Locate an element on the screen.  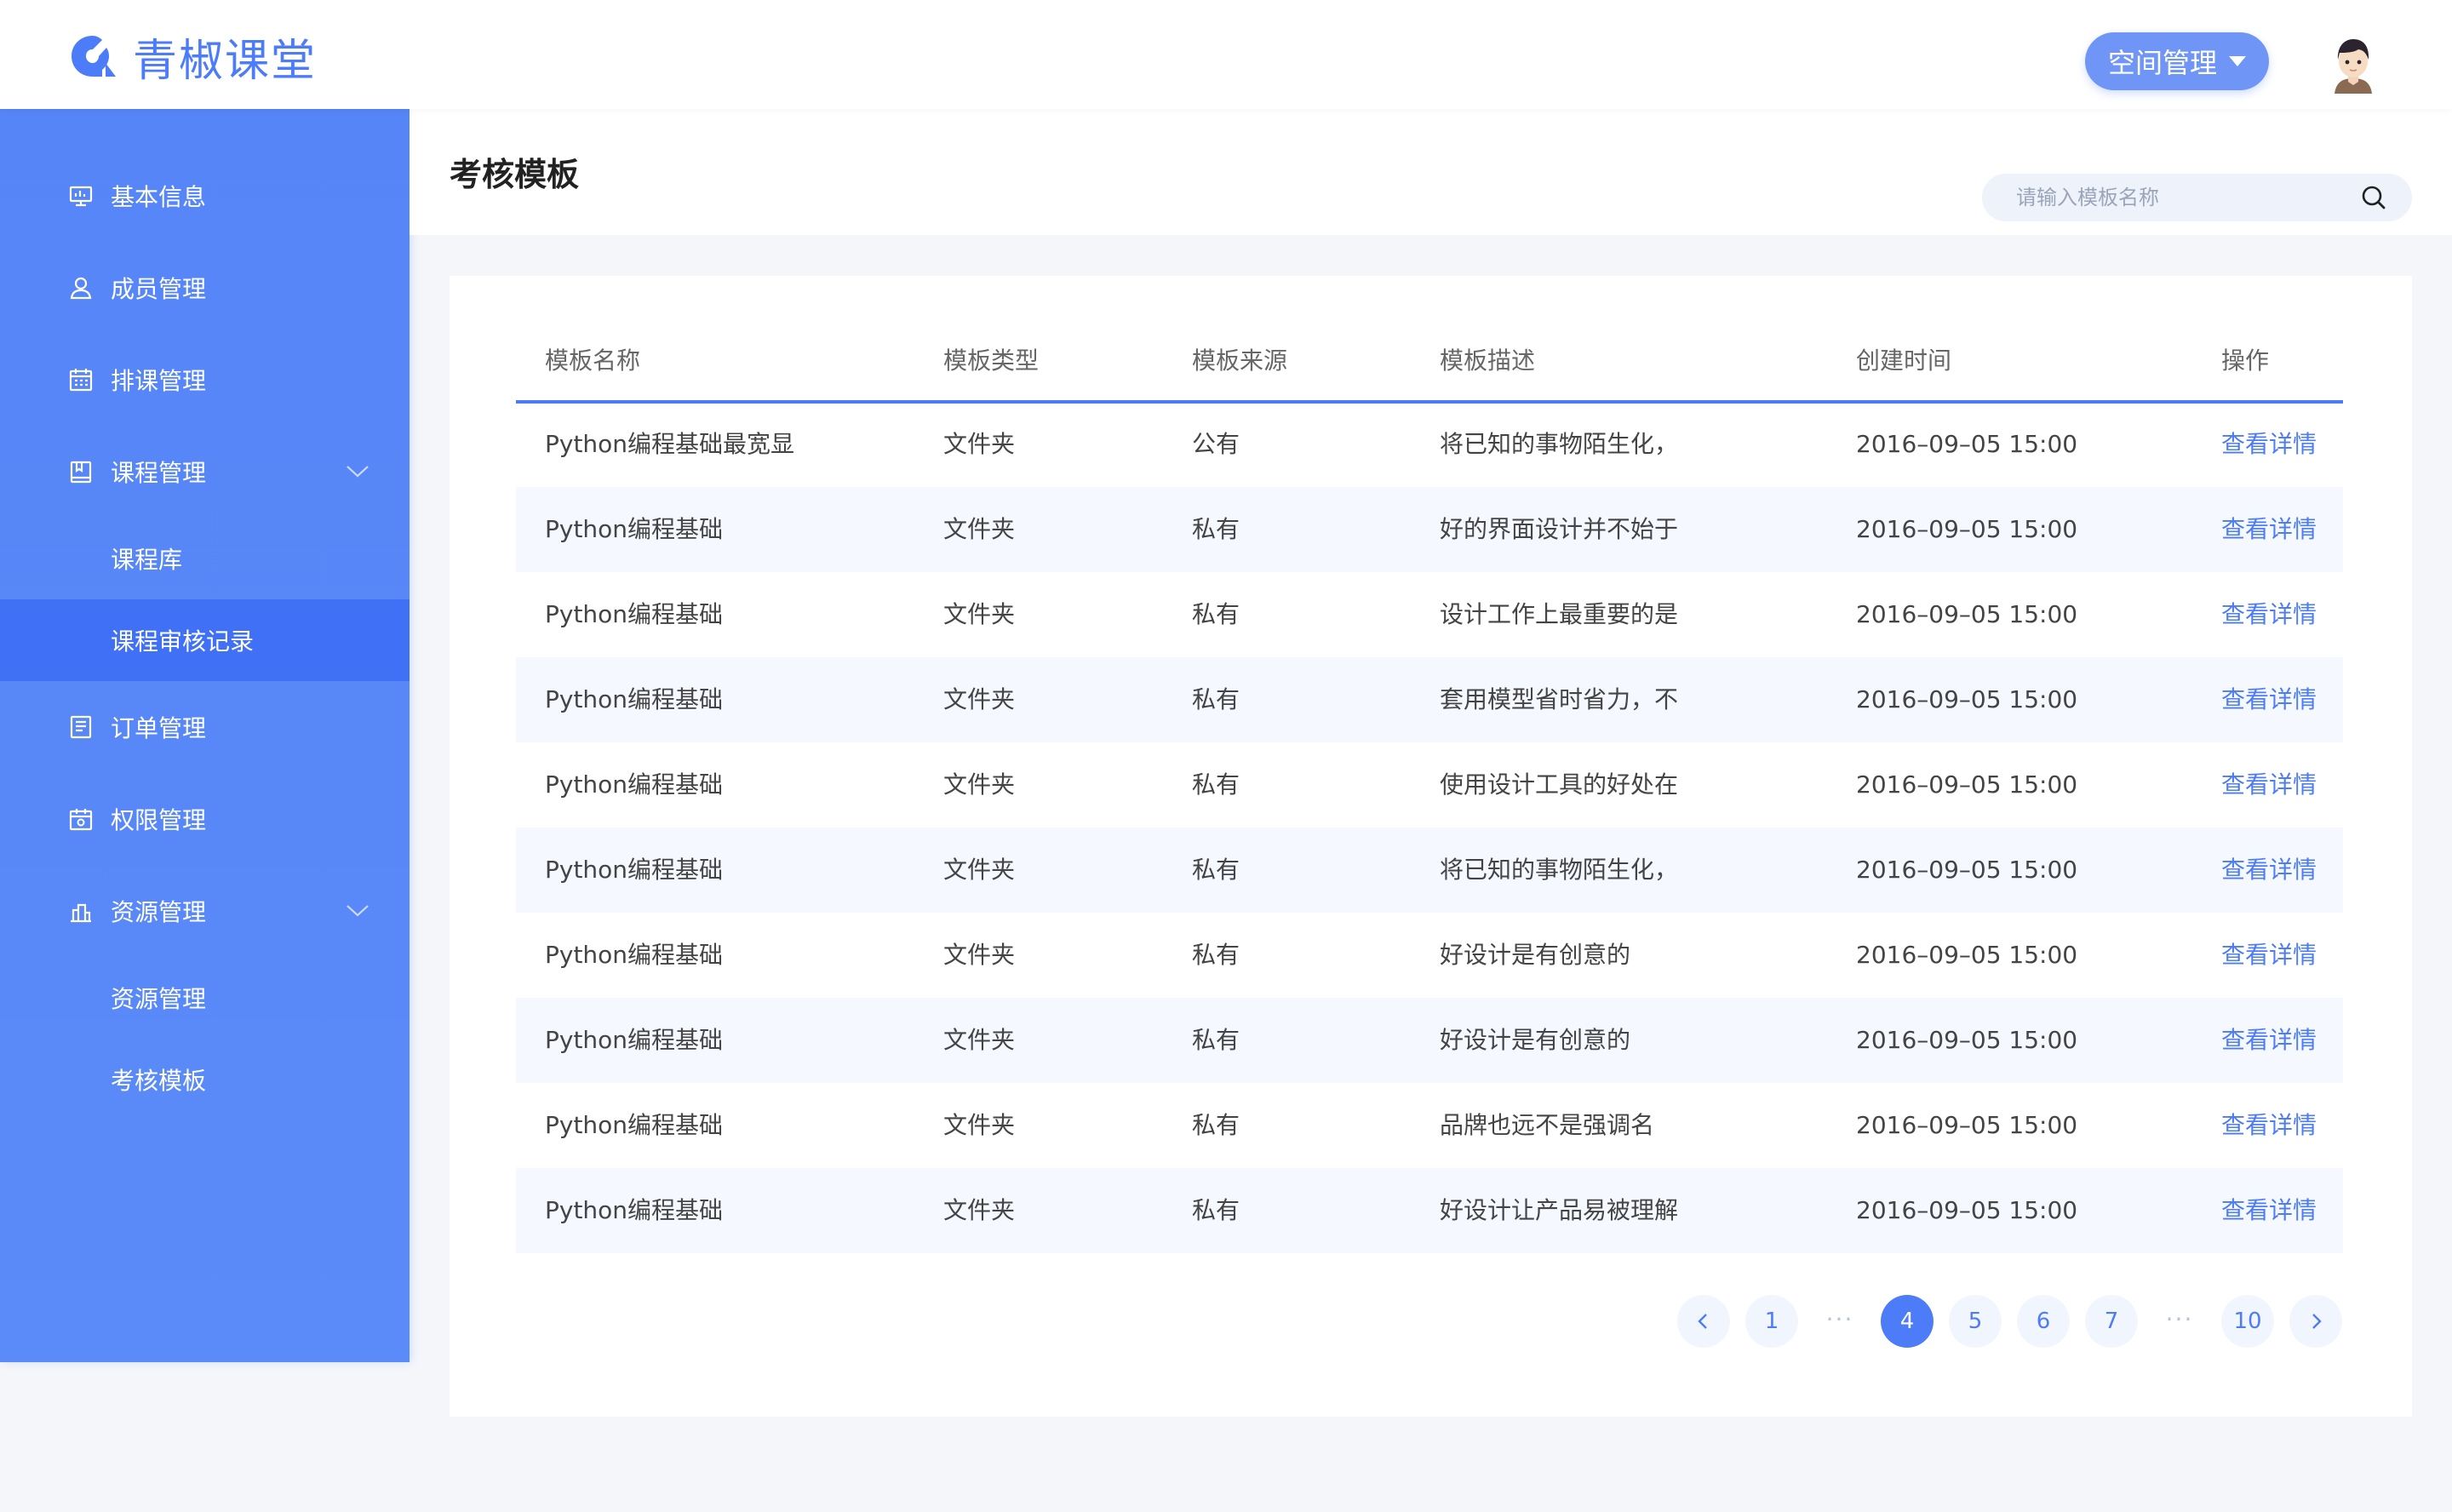
sidebar-subitem-course-library: 课程库 is located at coordinates (205, 558).